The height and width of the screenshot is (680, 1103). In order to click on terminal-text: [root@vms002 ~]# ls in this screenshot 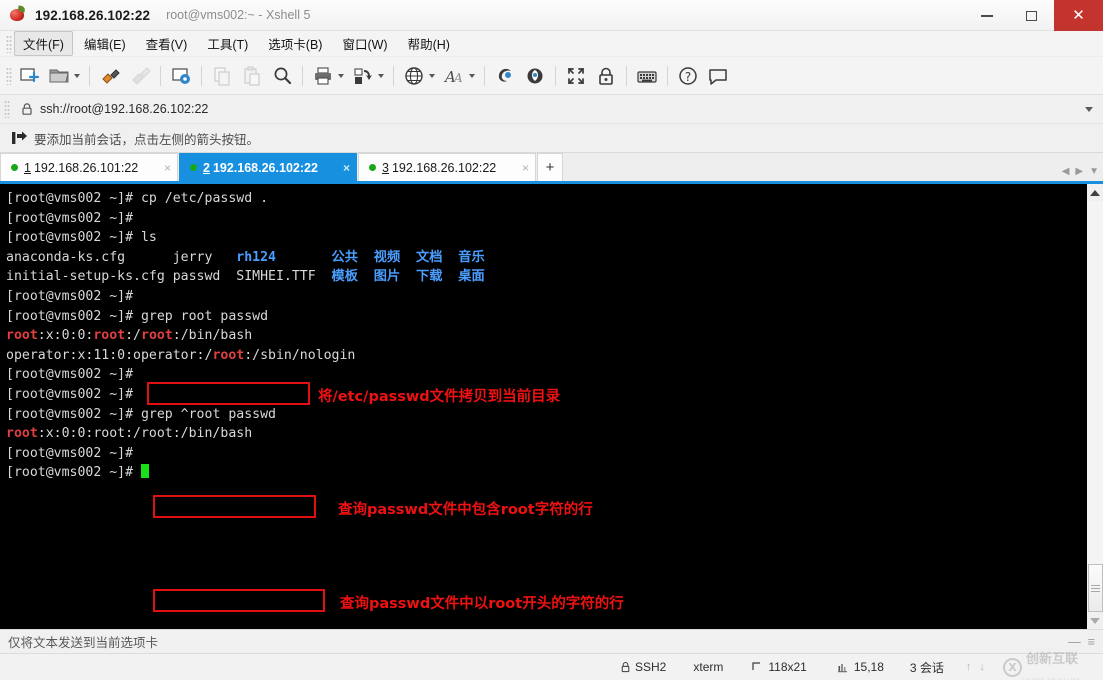, I will do `click(81, 238)`.